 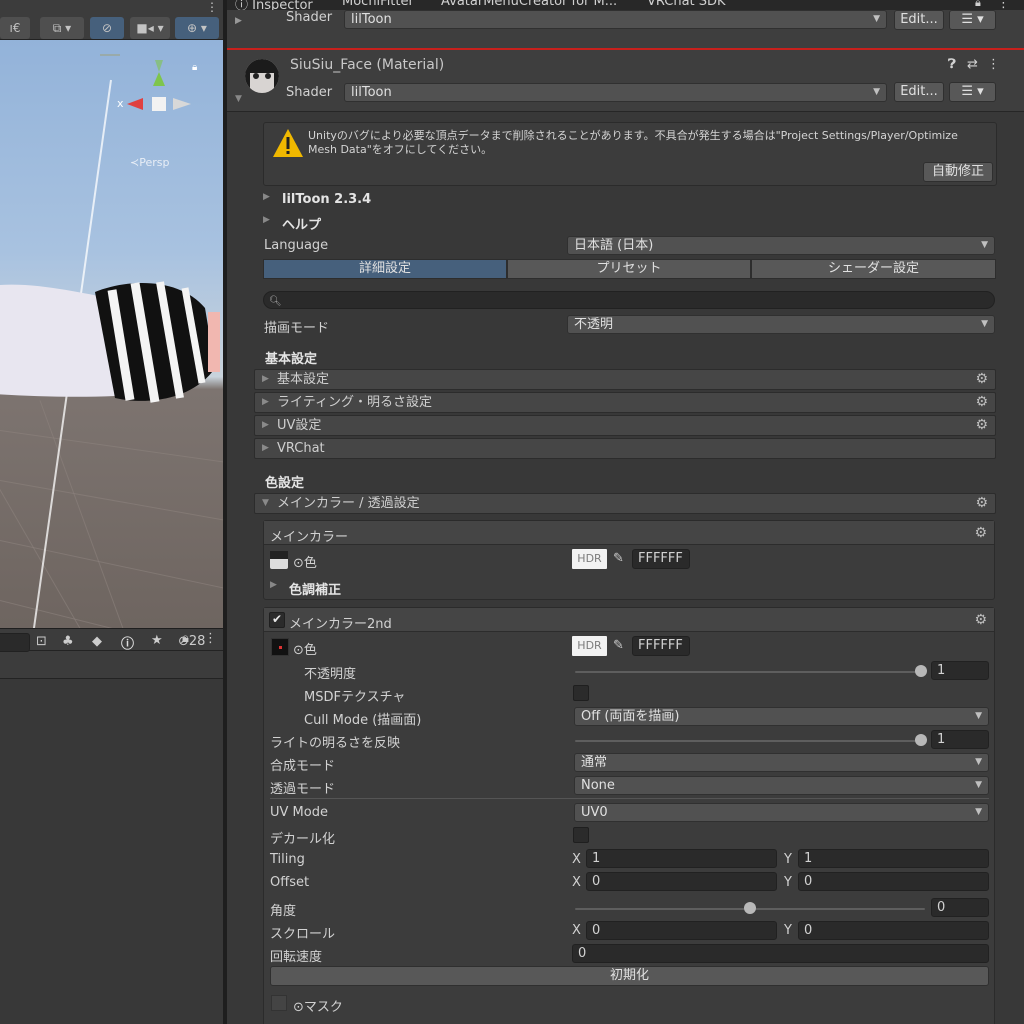 I want to click on warning-filter-icon: ⓘ, so click(x=127, y=642).